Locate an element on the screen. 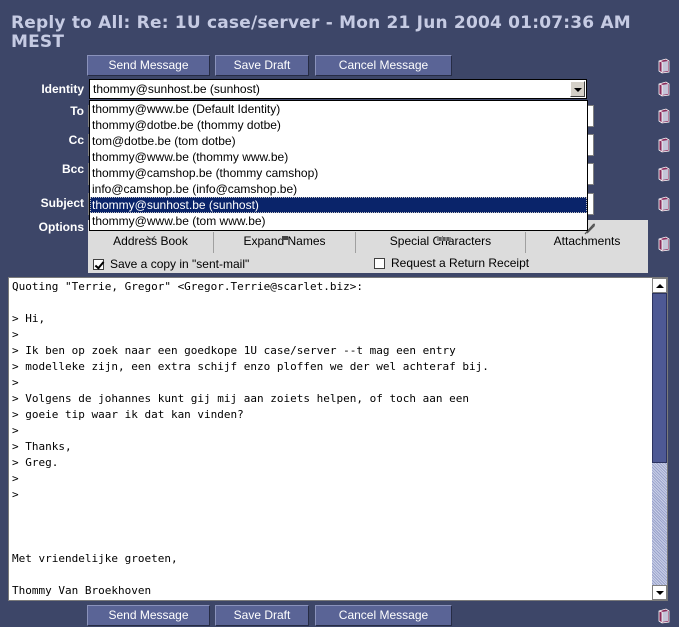  attachments-label: Attachments is located at coordinates (587, 241).